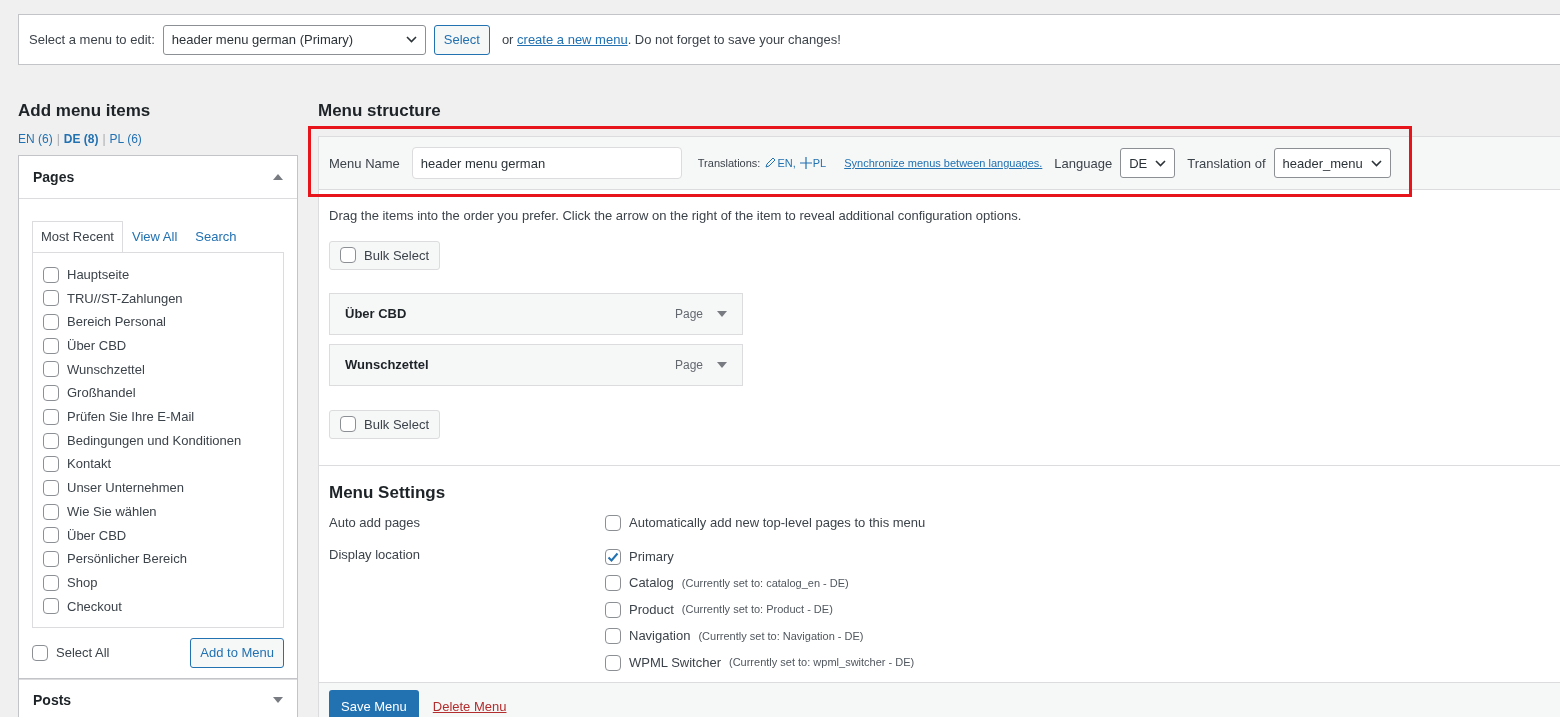 Image resolution: width=1560 pixels, height=717 pixels. Describe the element at coordinates (158, 178) in the screenshot. I see `box-header: Pages` at that location.